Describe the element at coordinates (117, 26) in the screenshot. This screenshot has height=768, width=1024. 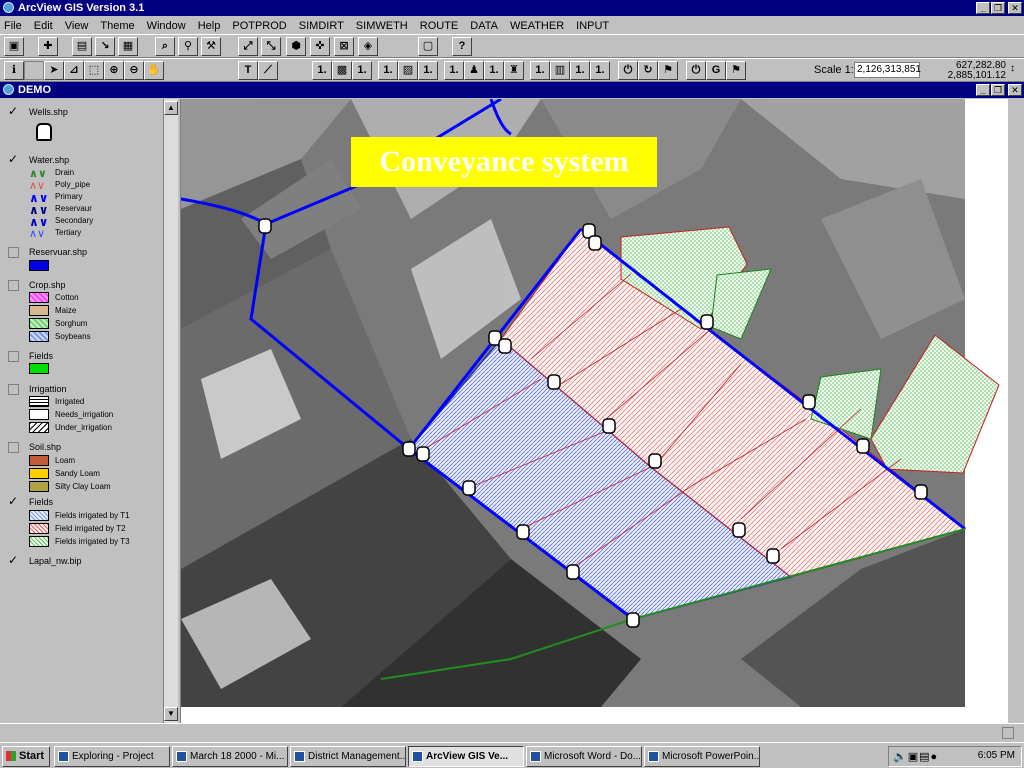
I see `menu-theme: Theme` at that location.